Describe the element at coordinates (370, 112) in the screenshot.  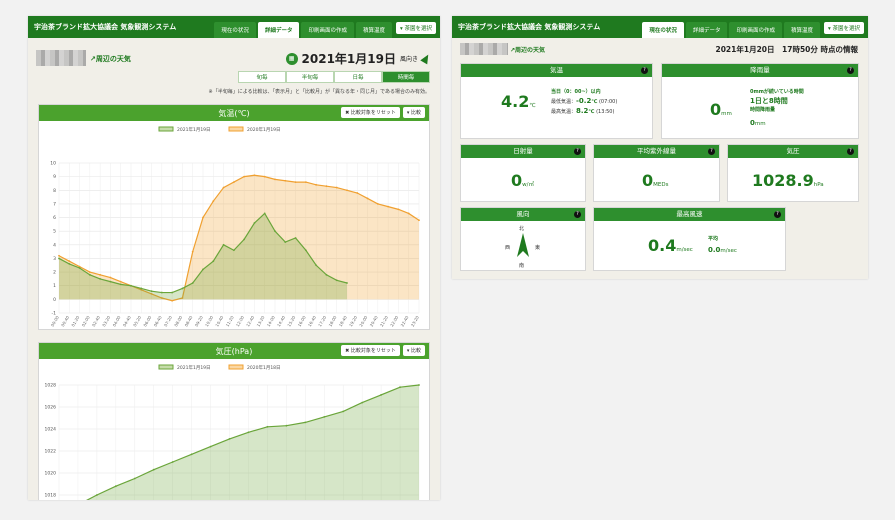
I see `temp-reset-button: ✖ 比較対象をリセット` at that location.